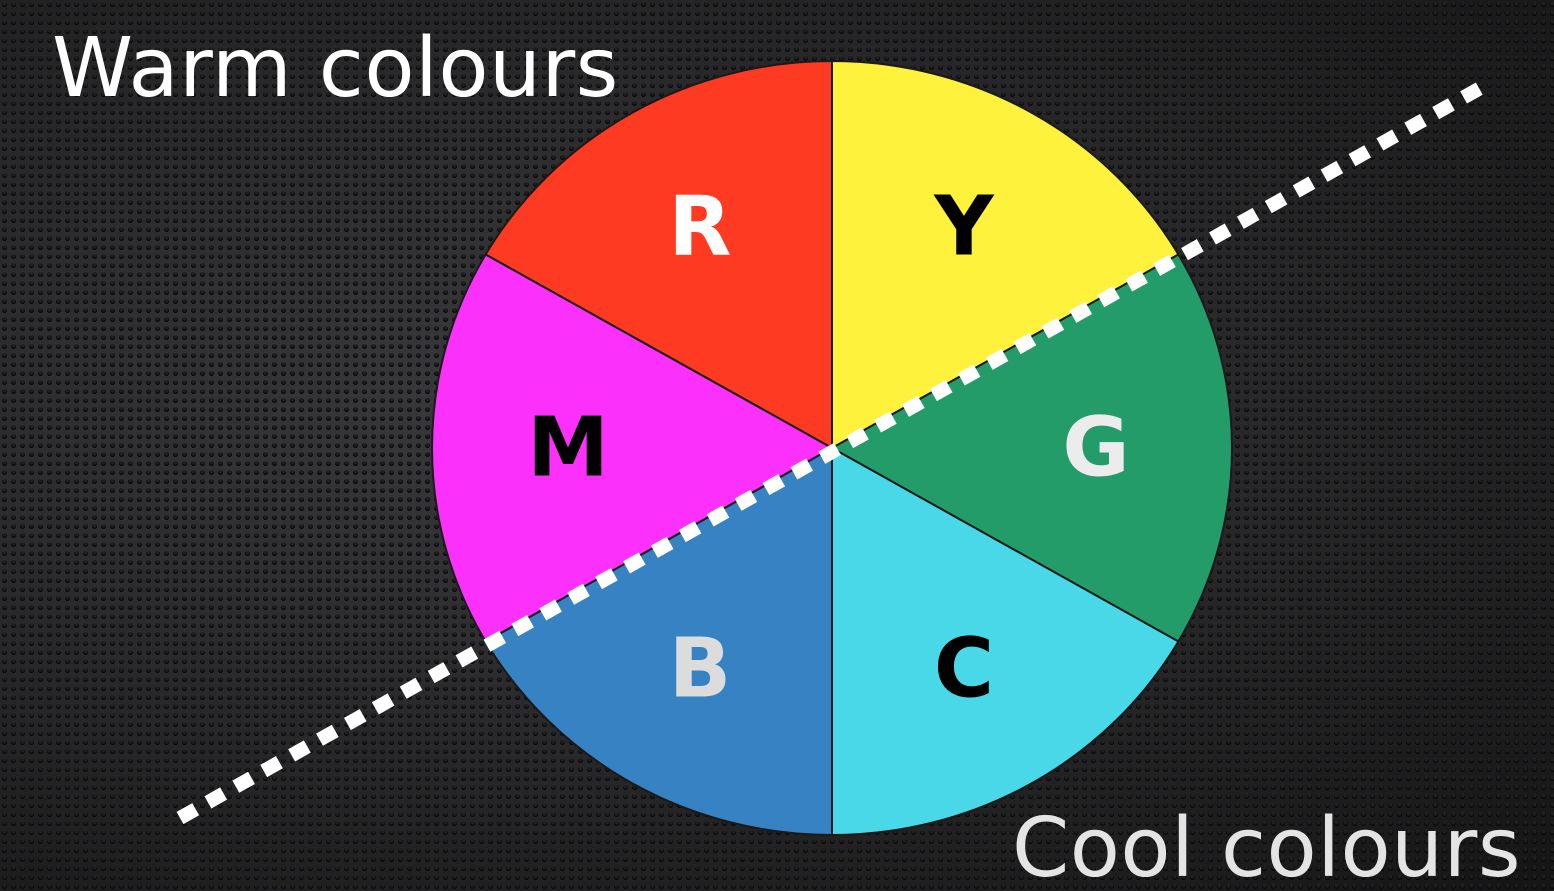  What do you see at coordinates (568, 448) in the screenshot?
I see `wheel-label-m: M` at bounding box center [568, 448].